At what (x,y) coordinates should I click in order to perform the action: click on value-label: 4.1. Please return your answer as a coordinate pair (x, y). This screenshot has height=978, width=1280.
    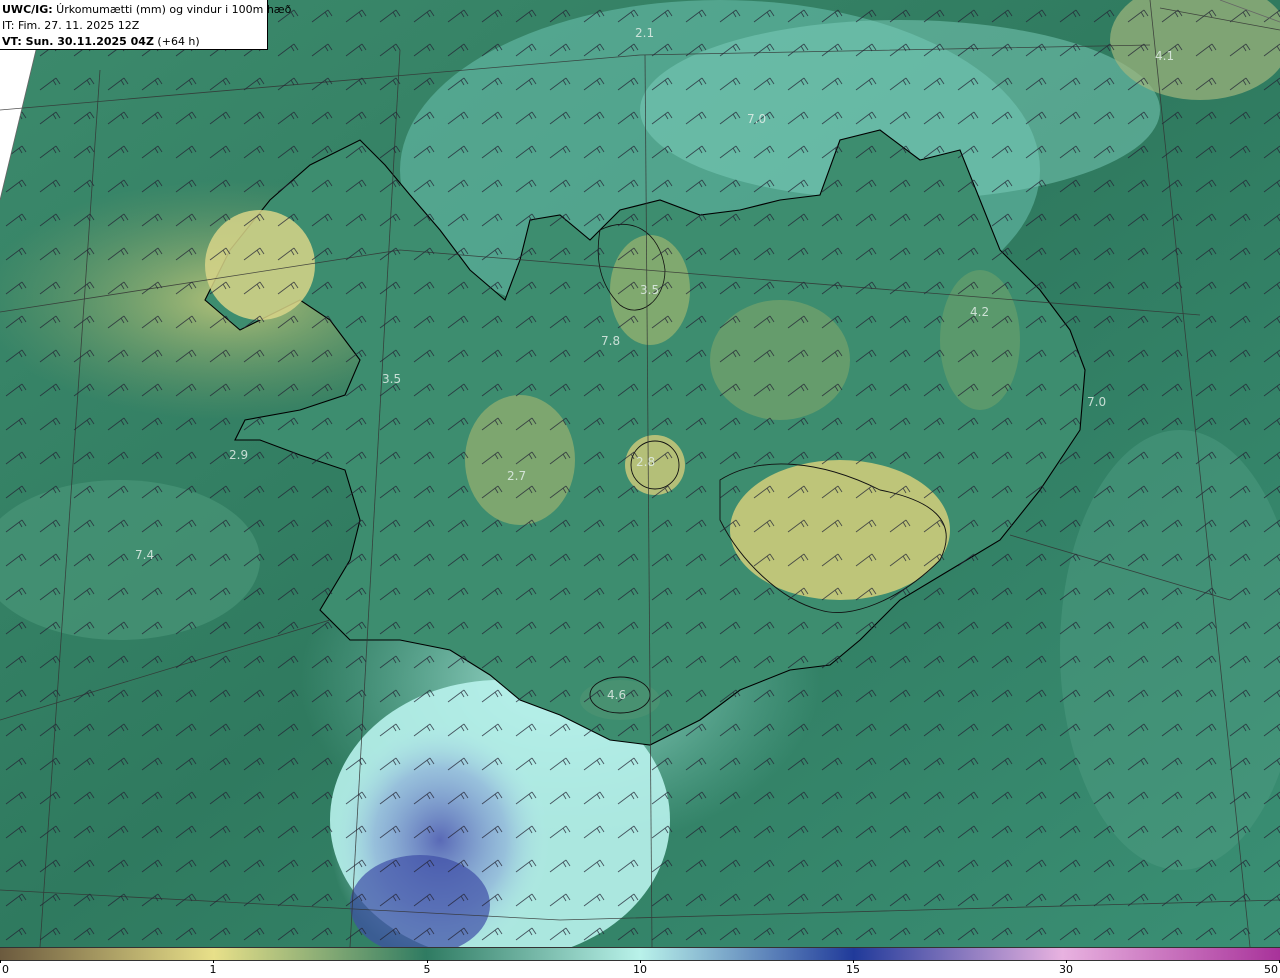
    Looking at the image, I should click on (1164, 56).